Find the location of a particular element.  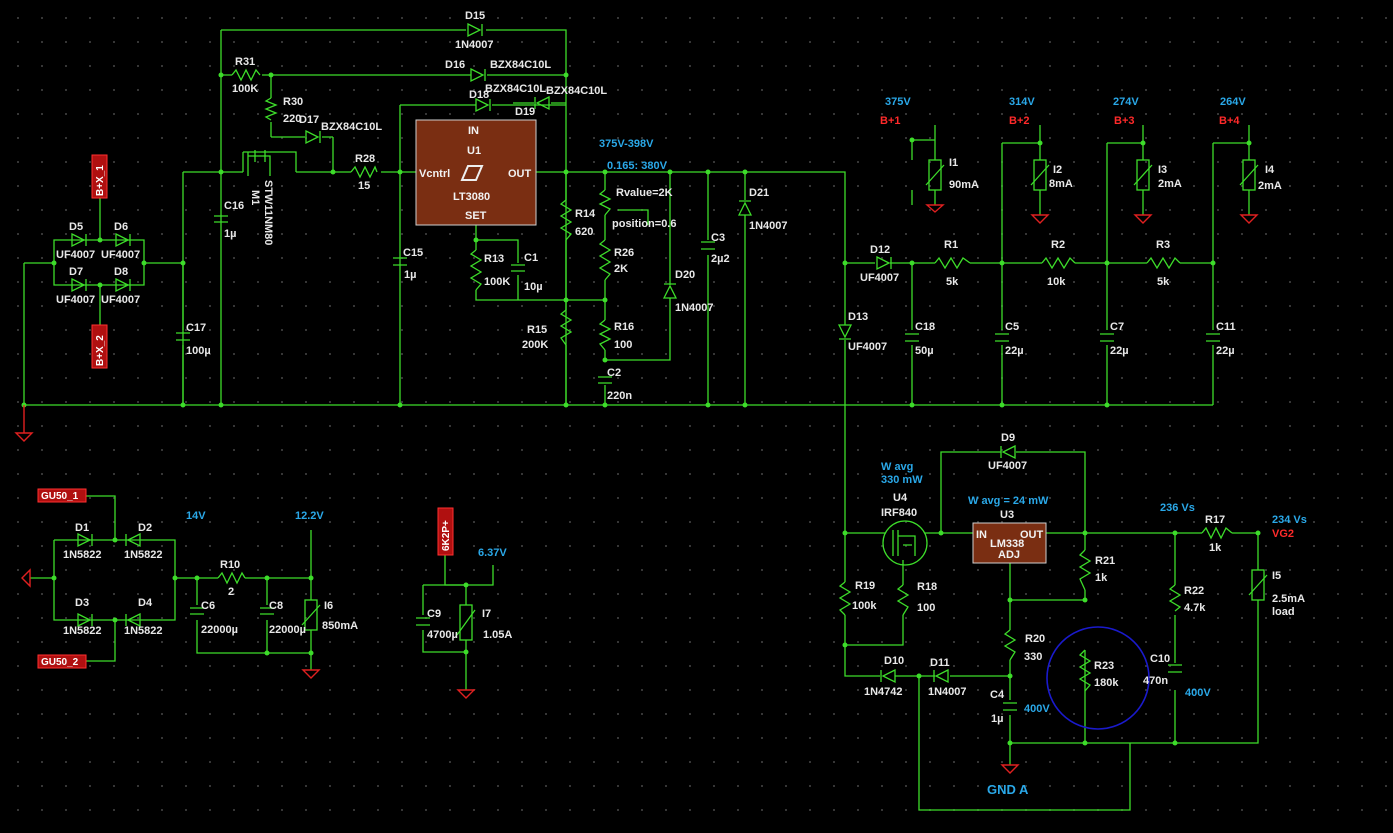

net-bx1: B+X_1 is located at coordinates (100, 180).